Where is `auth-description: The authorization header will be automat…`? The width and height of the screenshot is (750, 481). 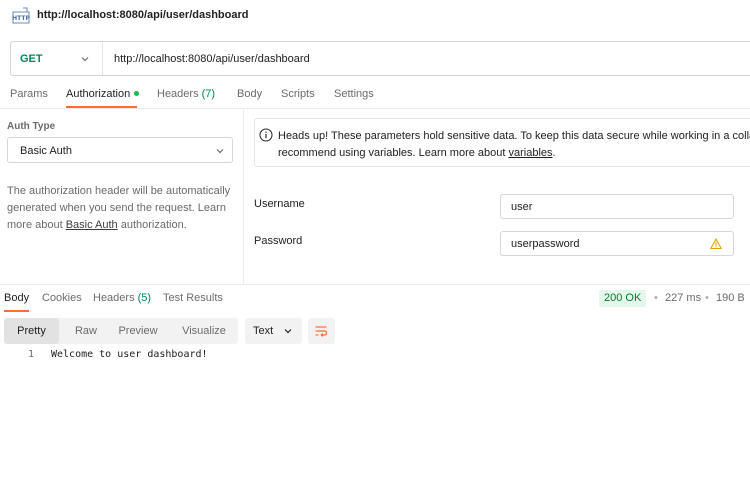 auth-description: The authorization header will be automat… is located at coordinates (123, 208).